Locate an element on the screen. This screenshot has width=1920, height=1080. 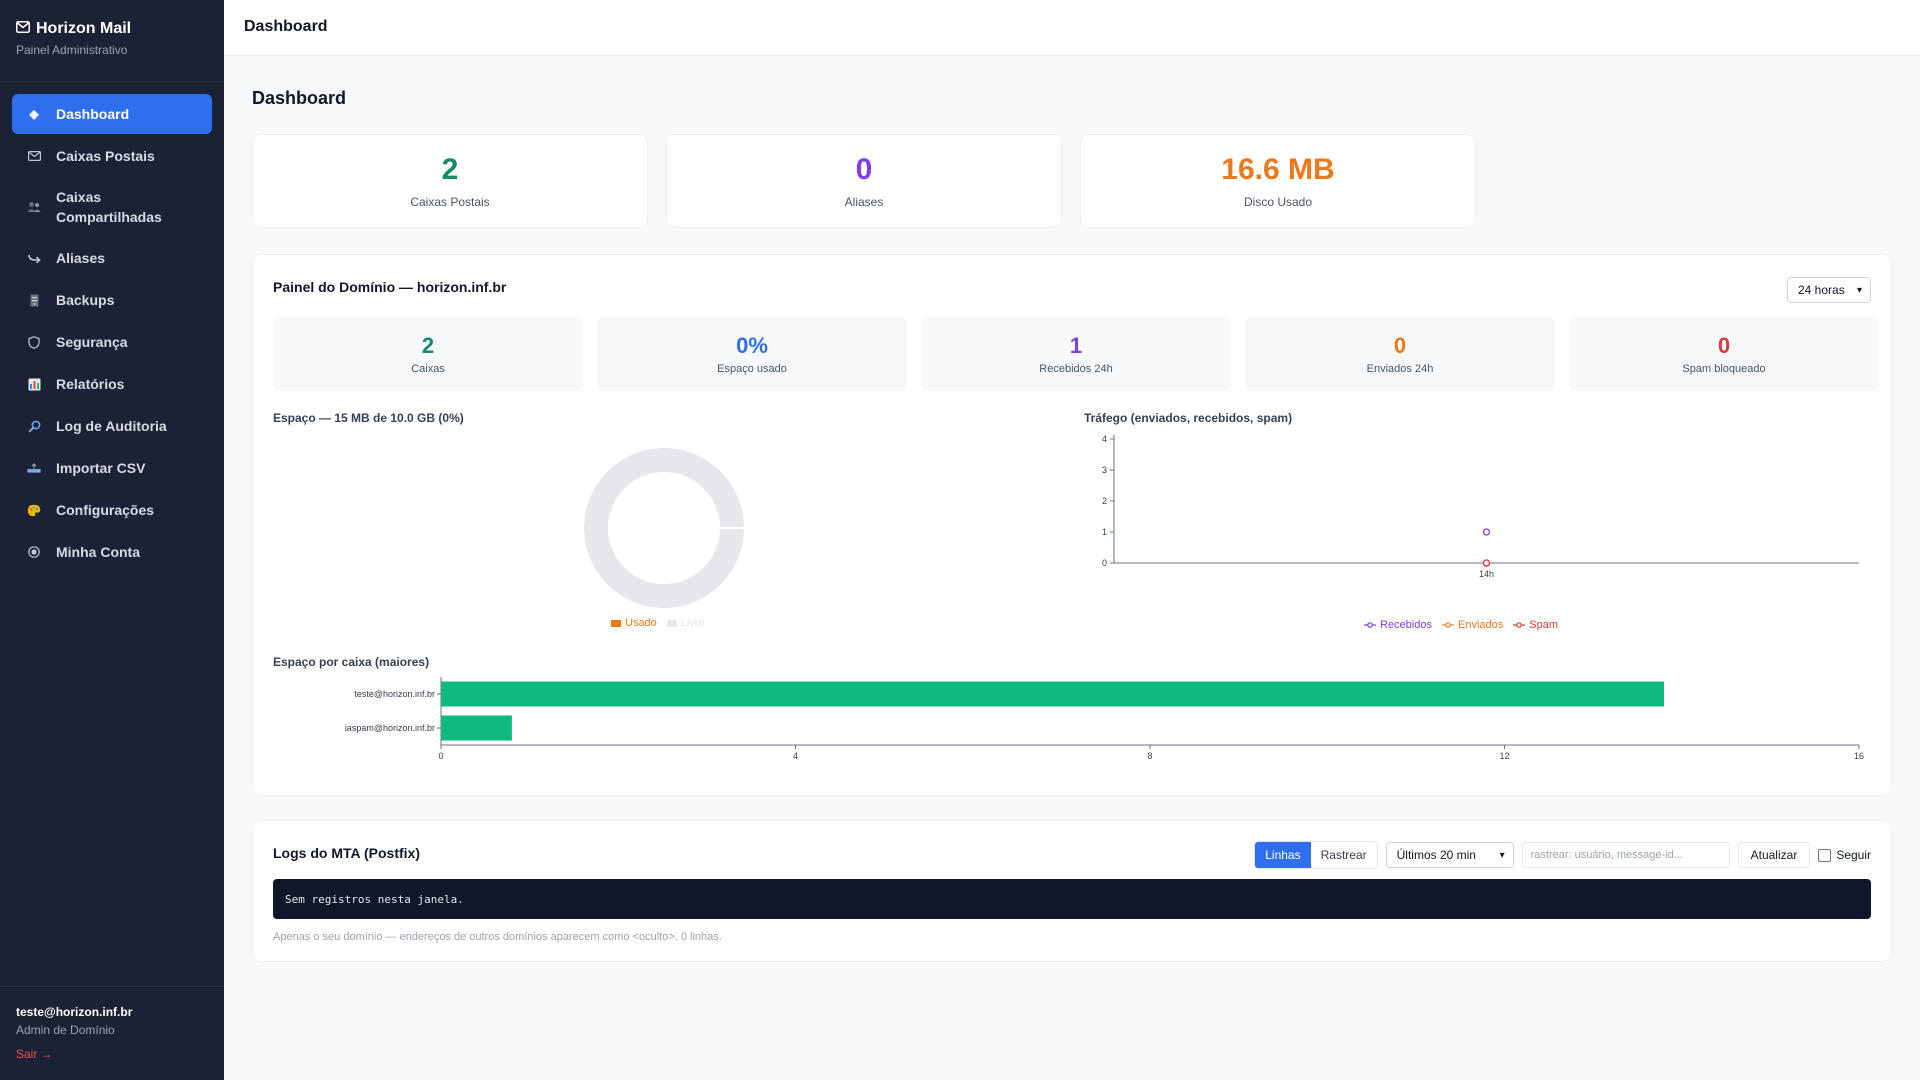
time-range-select: 24 horas ▾ is located at coordinates (1829, 290).